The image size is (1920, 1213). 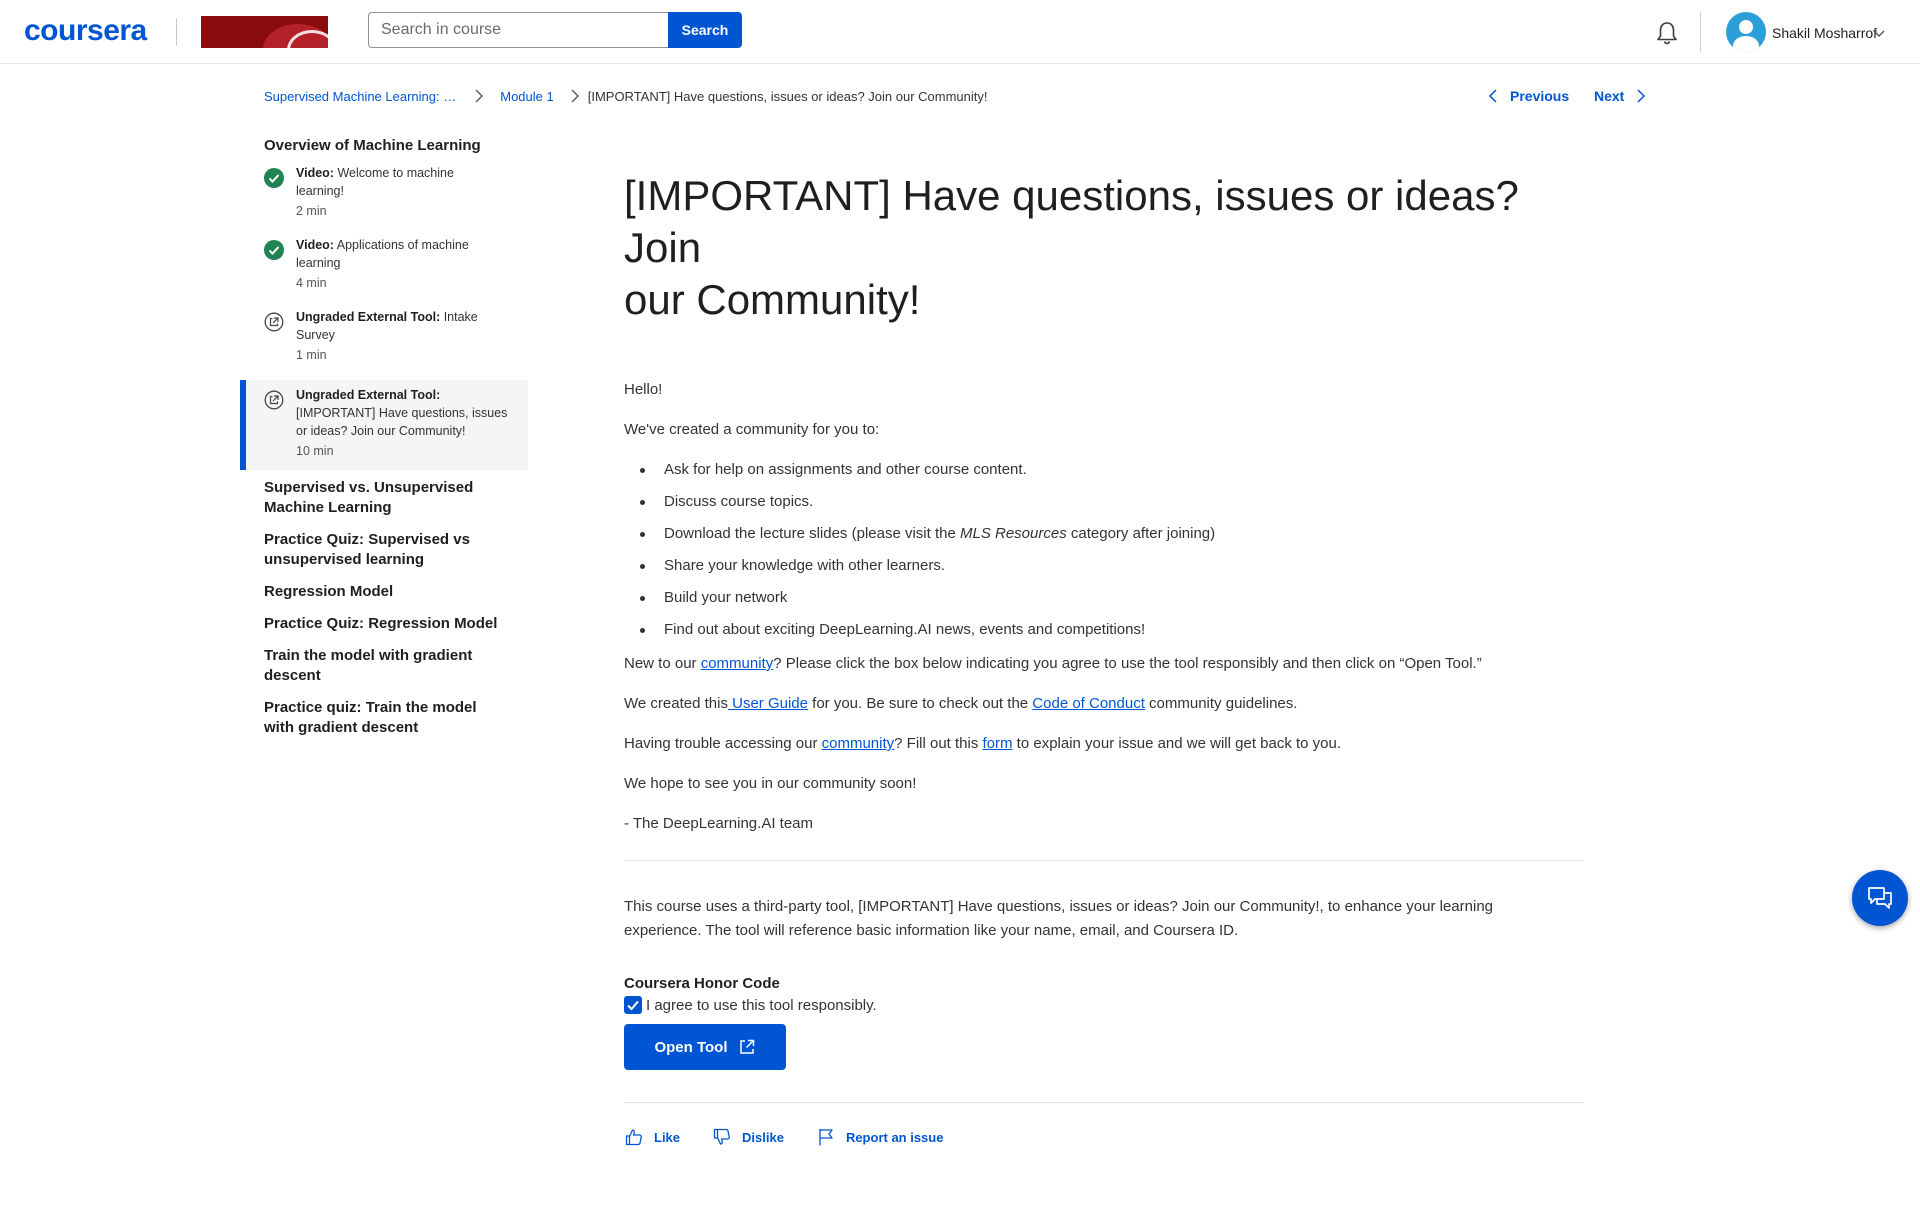 I want to click on search-button: Search, so click(x=705, y=30).